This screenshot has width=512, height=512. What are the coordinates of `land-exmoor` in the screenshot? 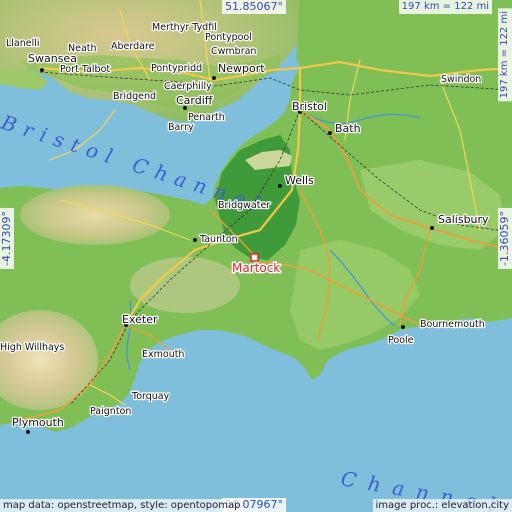 It's located at (95, 215).